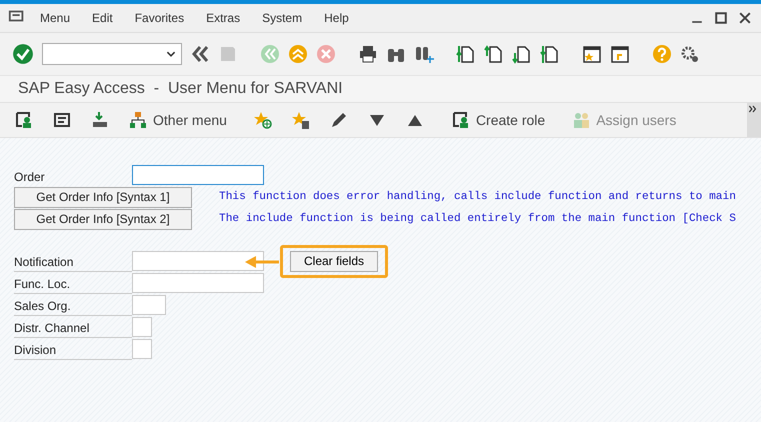 The height and width of the screenshot is (422, 761). What do you see at coordinates (62, 120) in the screenshot?
I see `menu-screen-icon` at bounding box center [62, 120].